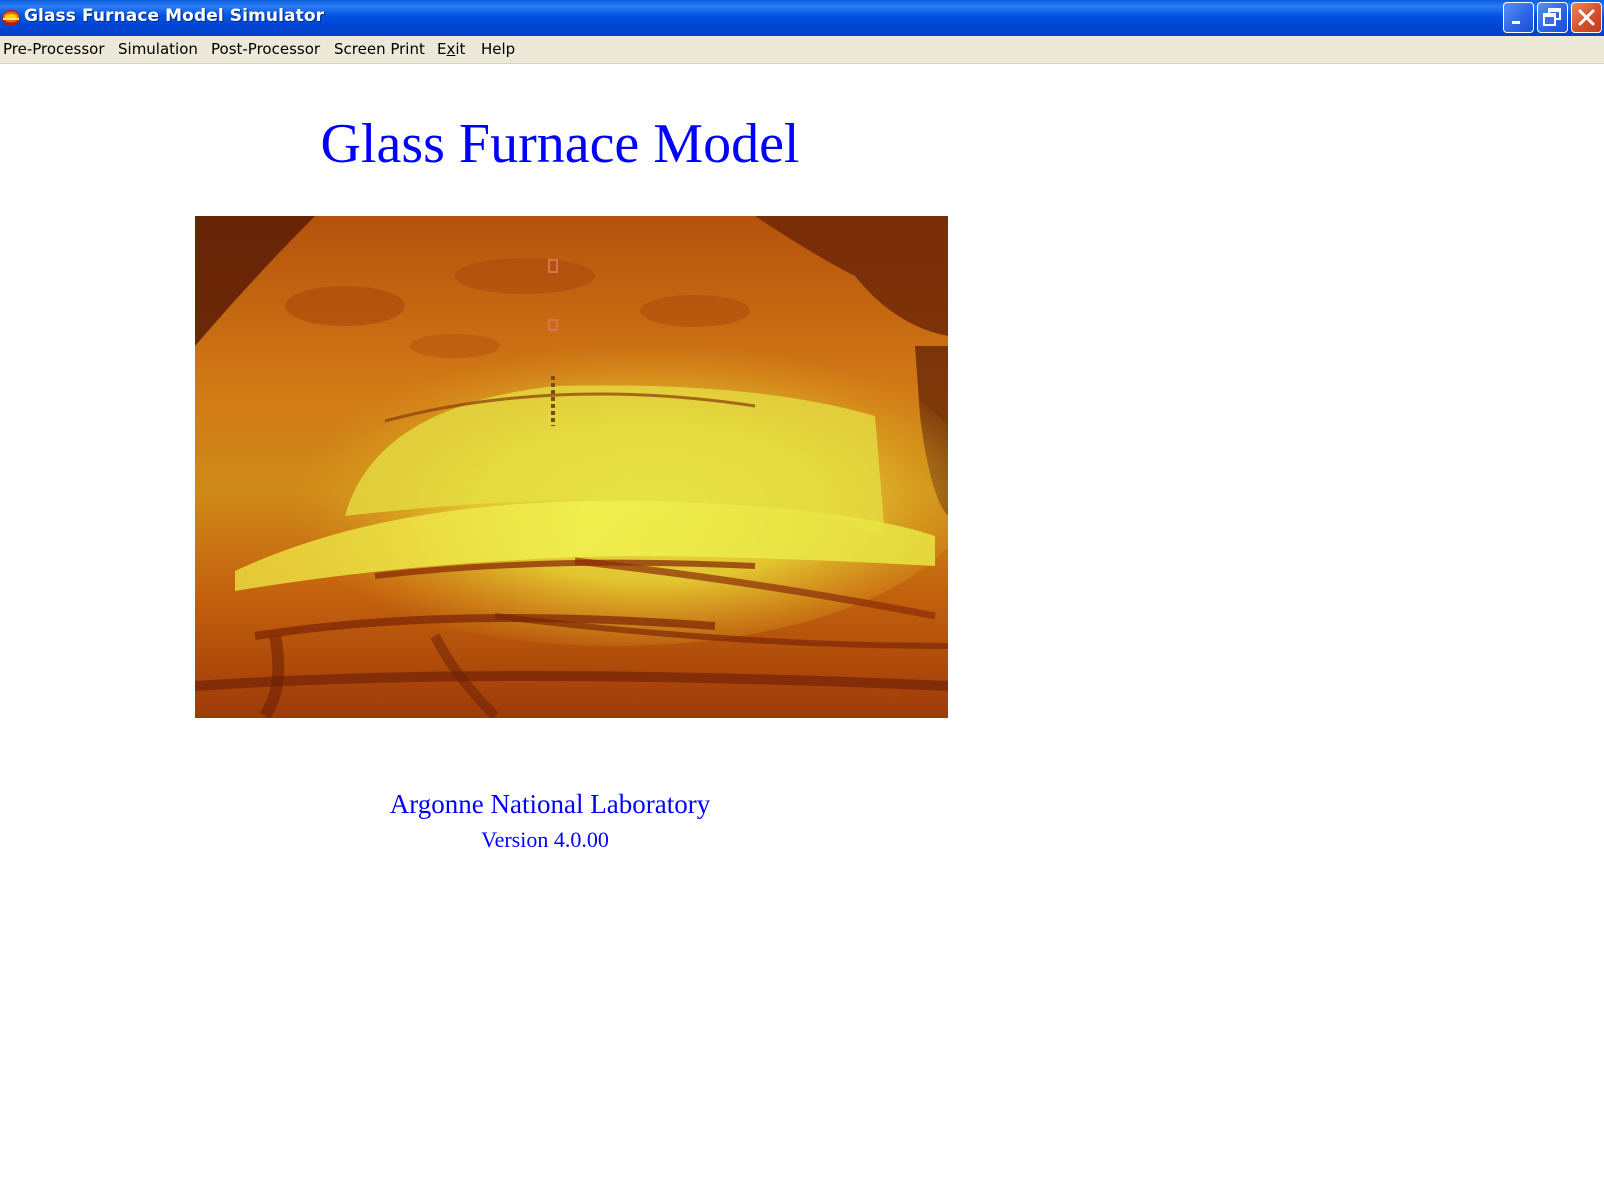 This screenshot has height=1200, width=1604. Describe the element at coordinates (550, 804) in the screenshot. I see `organization-name: Argonne National Laboratory` at that location.